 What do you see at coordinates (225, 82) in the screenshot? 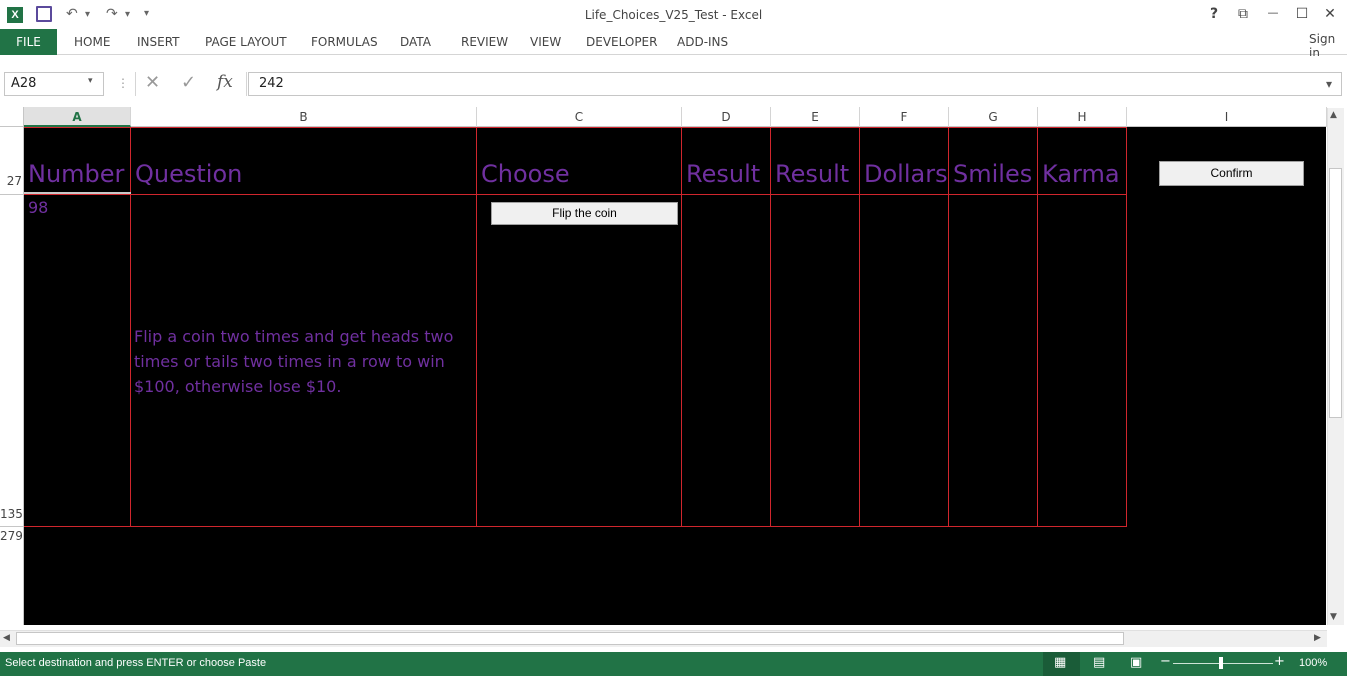
I see `insert-function-icon: fx` at bounding box center [225, 82].